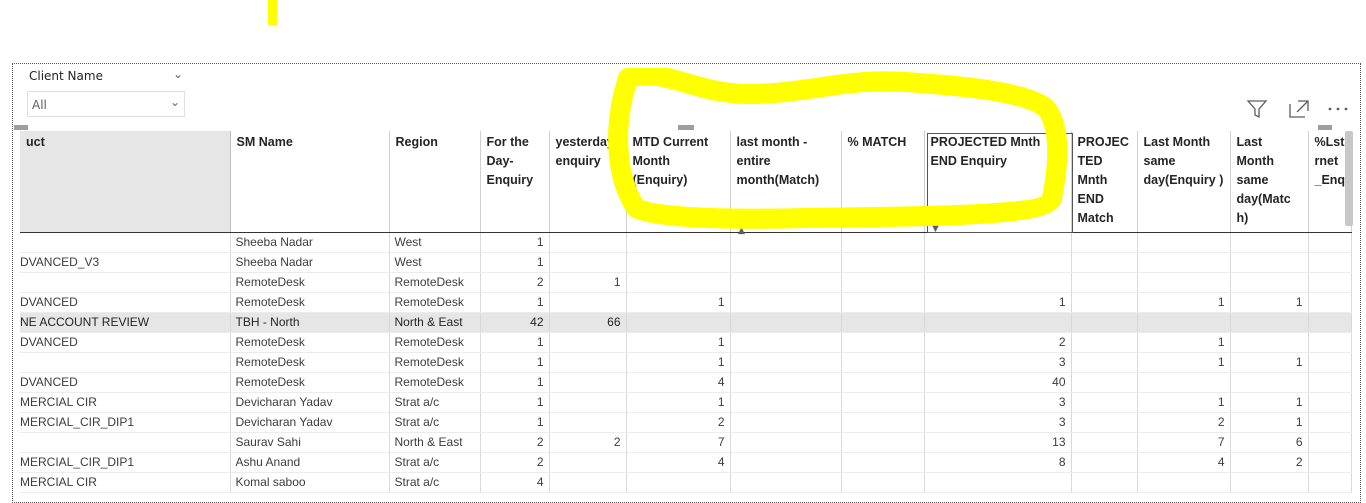 The height and width of the screenshot is (503, 1366). What do you see at coordinates (125, 182) in the screenshot?
I see `column-header: uct` at bounding box center [125, 182].